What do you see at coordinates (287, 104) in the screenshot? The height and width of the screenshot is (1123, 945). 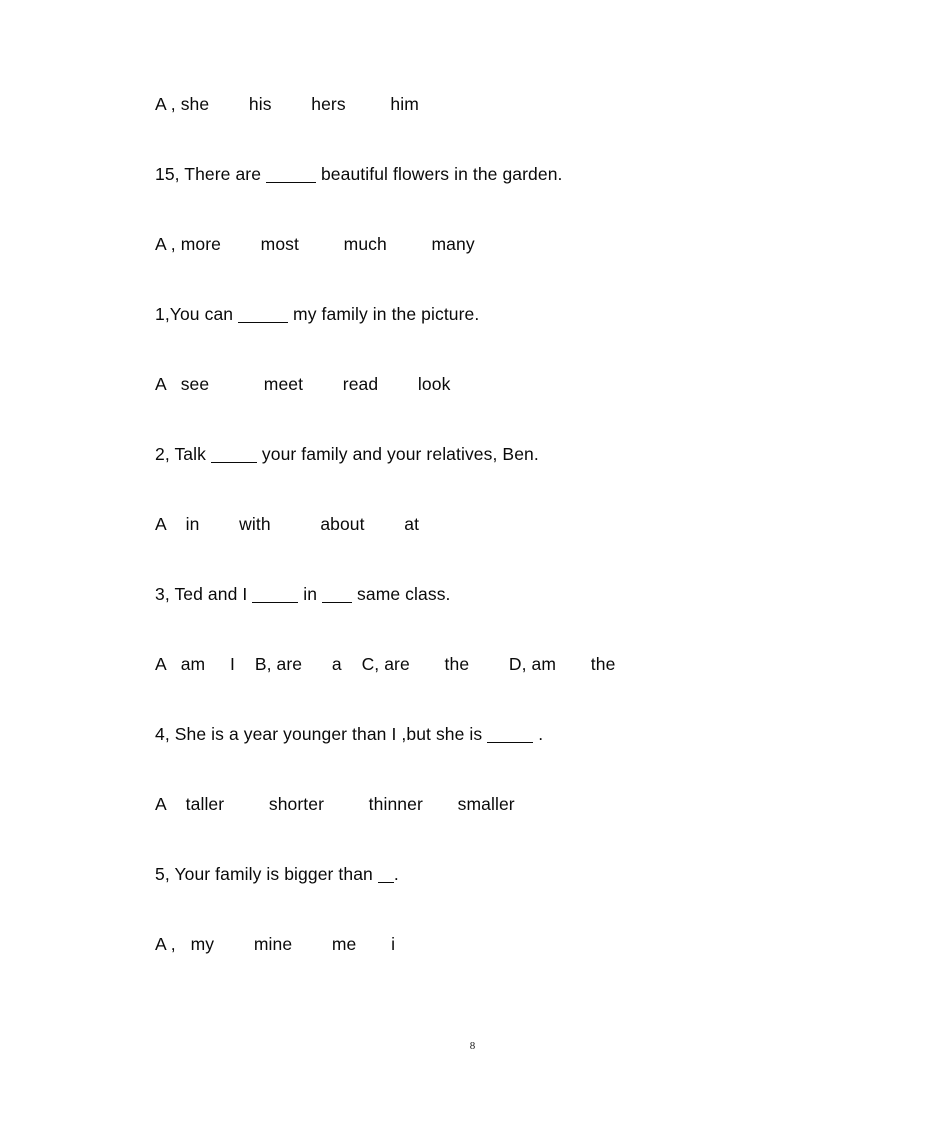 I see `answer-options-row: A , she his hers him` at bounding box center [287, 104].